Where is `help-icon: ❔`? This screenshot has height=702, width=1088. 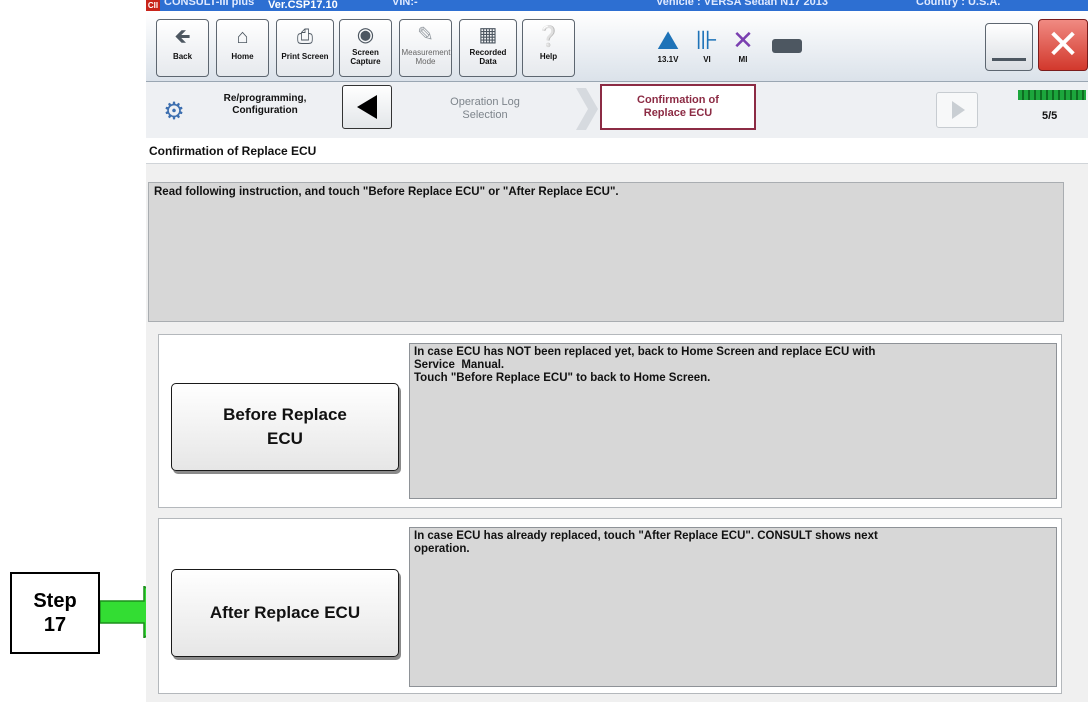 help-icon: ❔ is located at coordinates (548, 37).